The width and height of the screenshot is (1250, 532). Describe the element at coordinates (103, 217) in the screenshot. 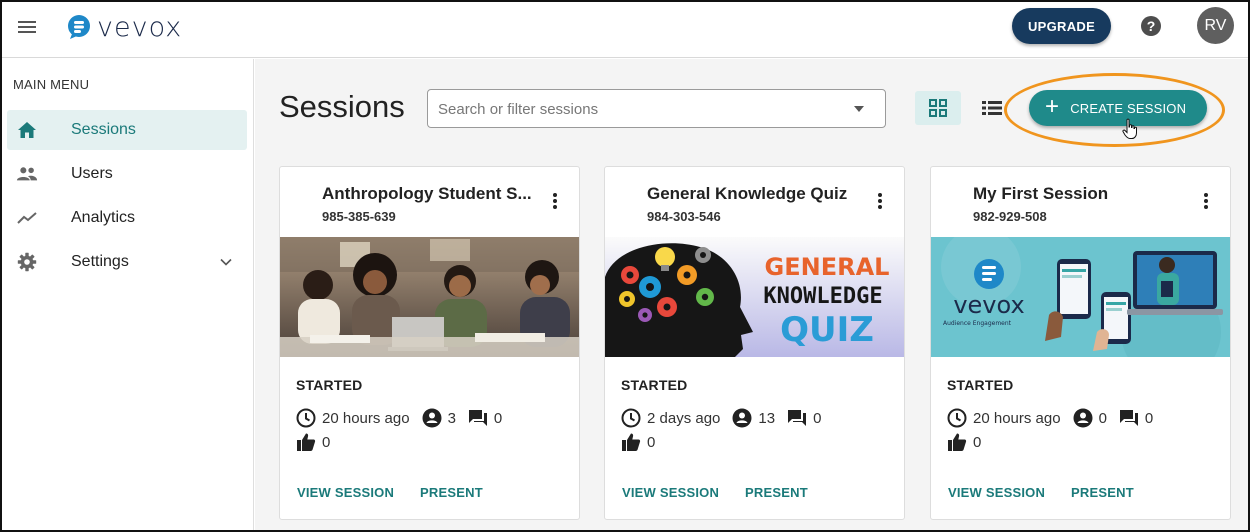

I see `sidebar-item-label: Analytics` at that location.